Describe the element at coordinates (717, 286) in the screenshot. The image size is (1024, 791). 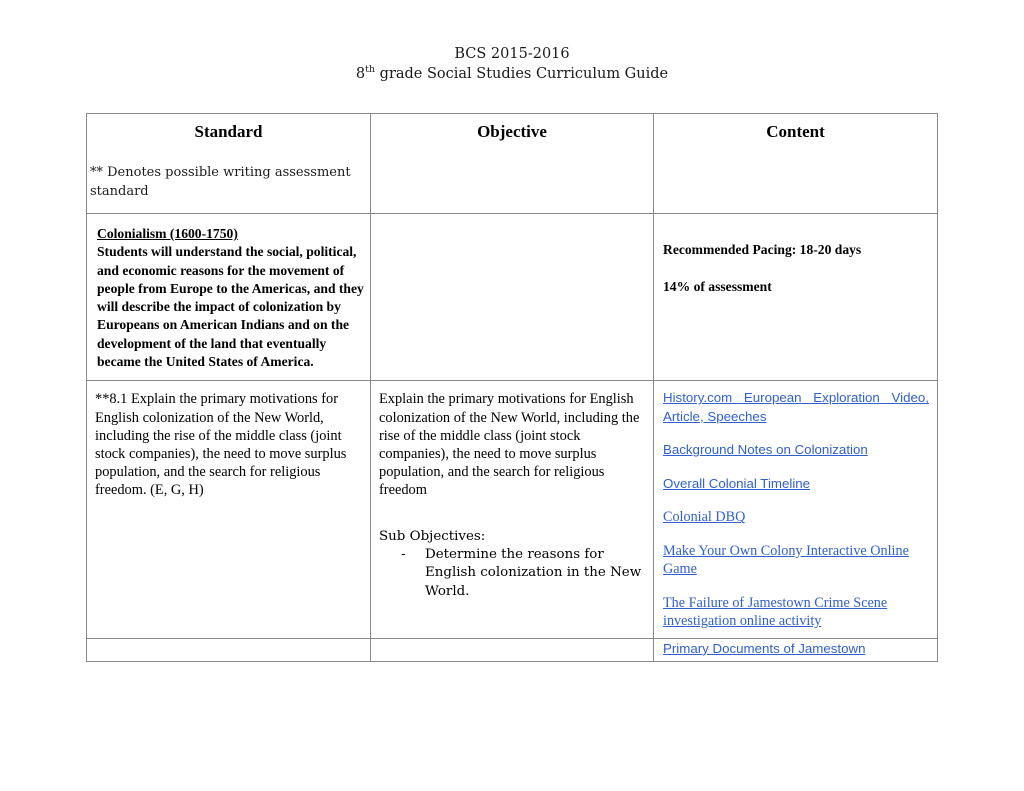
I see `assessment-percentage: 14% of assessment` at that location.